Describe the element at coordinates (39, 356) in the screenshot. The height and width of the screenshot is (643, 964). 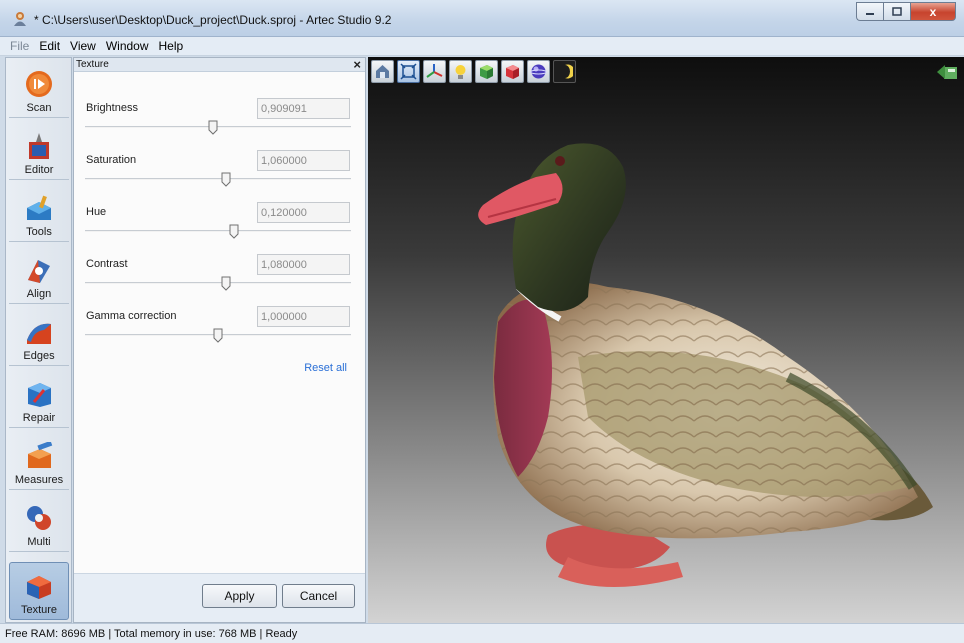
I see `tool-edges-label: Edges` at that location.